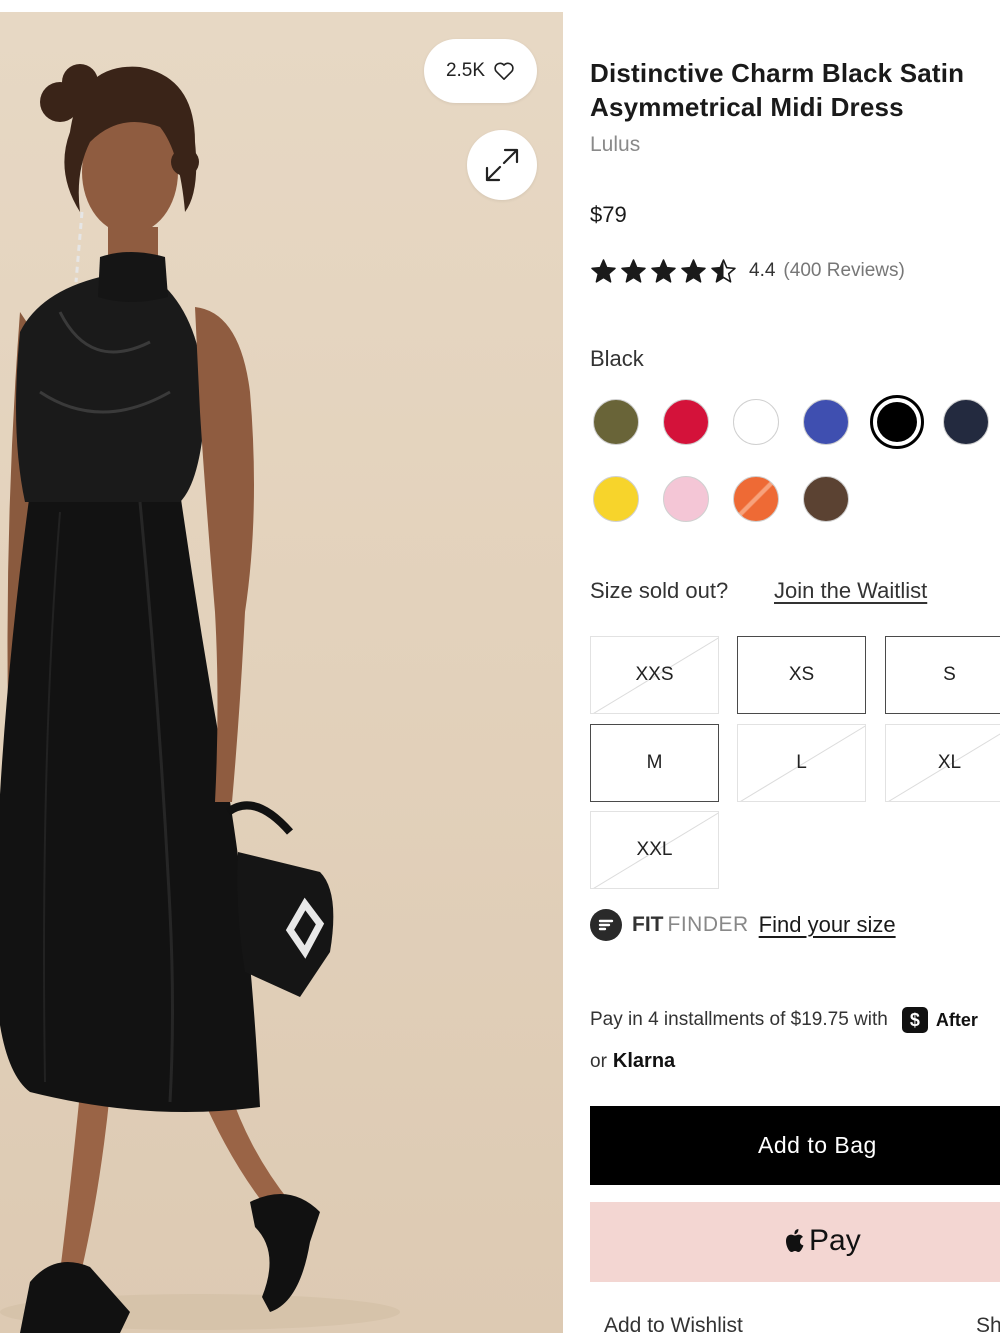  Describe the element at coordinates (598, 1061) in the screenshot. I see `or-text: or` at that location.